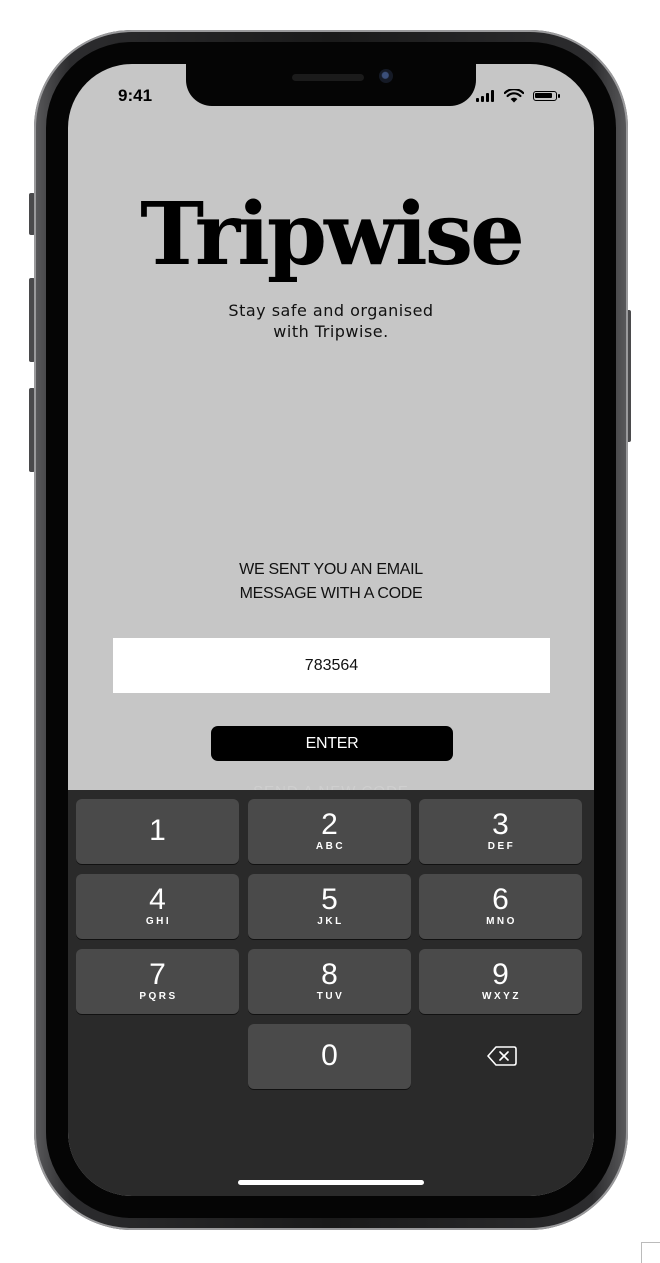 Image resolution: width=660 pixels, height=1263 pixels. What do you see at coordinates (158, 996) in the screenshot?
I see `key-7-letters: PQRS` at bounding box center [158, 996].